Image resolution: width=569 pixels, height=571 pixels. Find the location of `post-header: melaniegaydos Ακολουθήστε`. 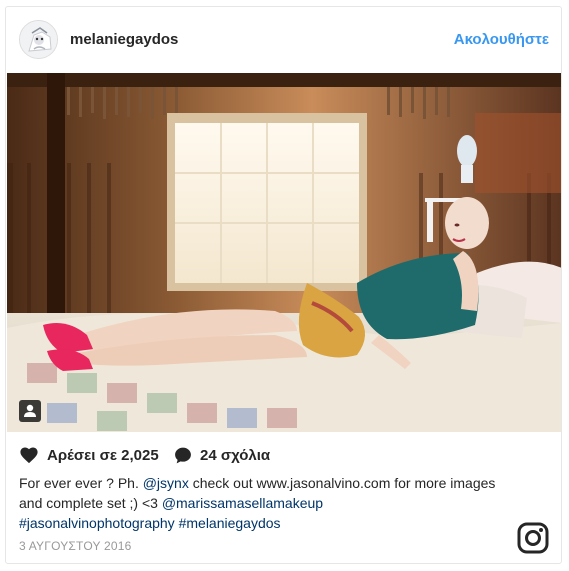

post-header: melaniegaydos Ακολουθήστε is located at coordinates (283, 40).